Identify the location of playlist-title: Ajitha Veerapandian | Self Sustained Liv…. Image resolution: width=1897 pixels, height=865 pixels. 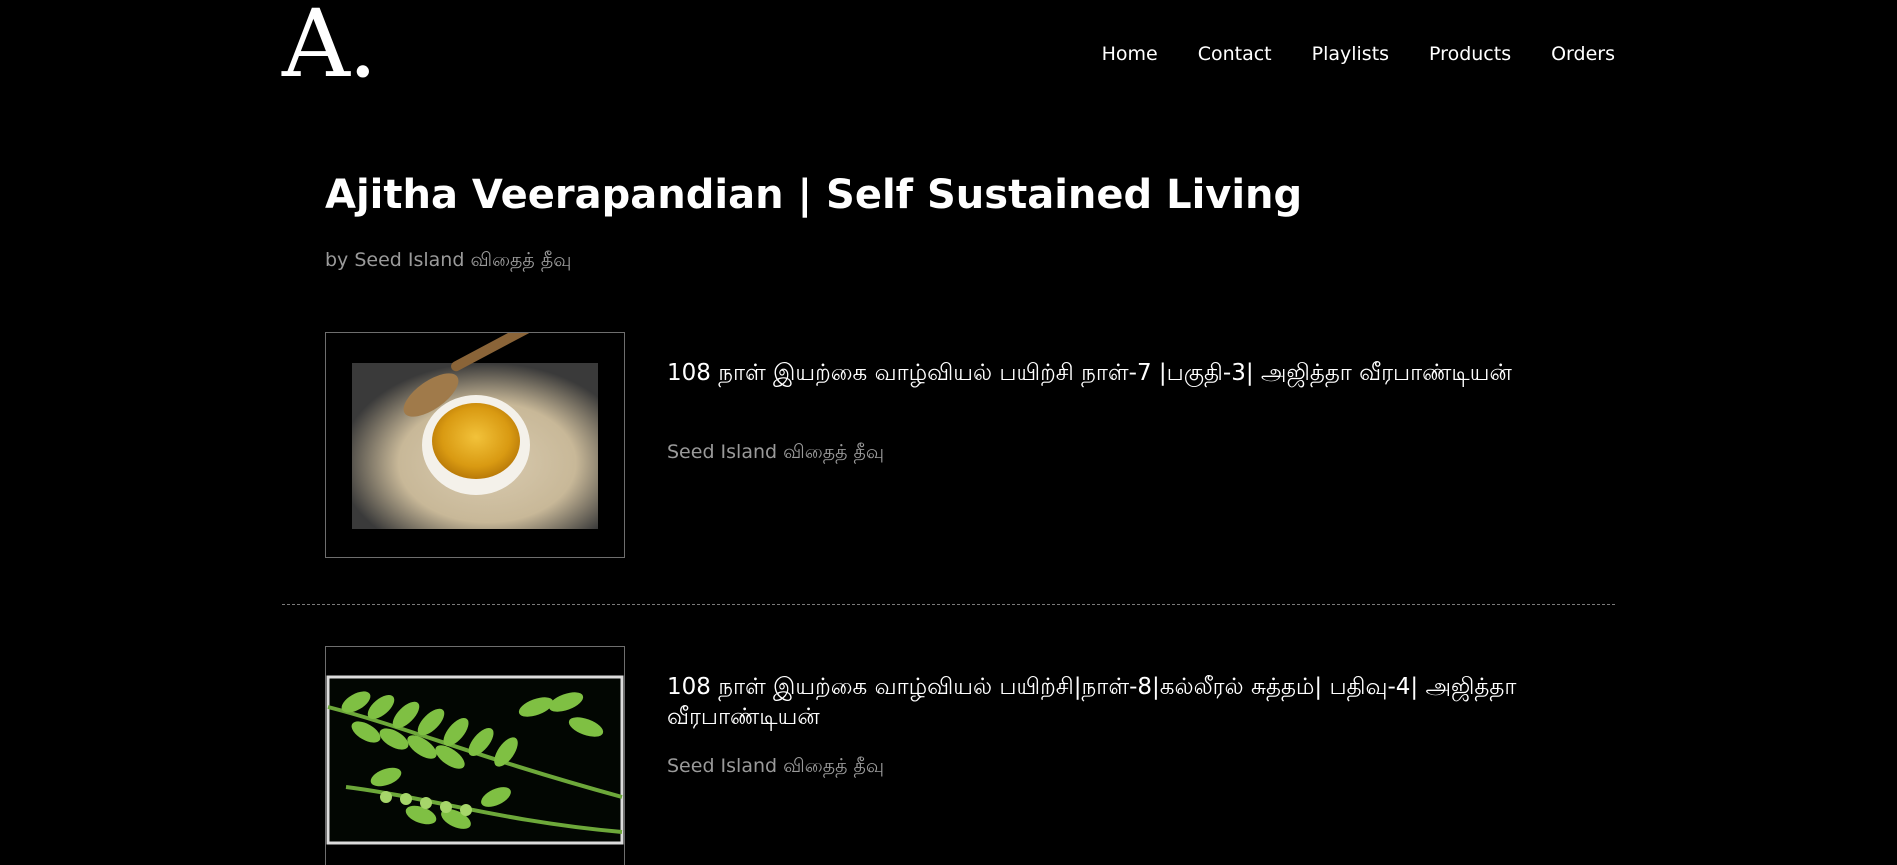
(814, 195).